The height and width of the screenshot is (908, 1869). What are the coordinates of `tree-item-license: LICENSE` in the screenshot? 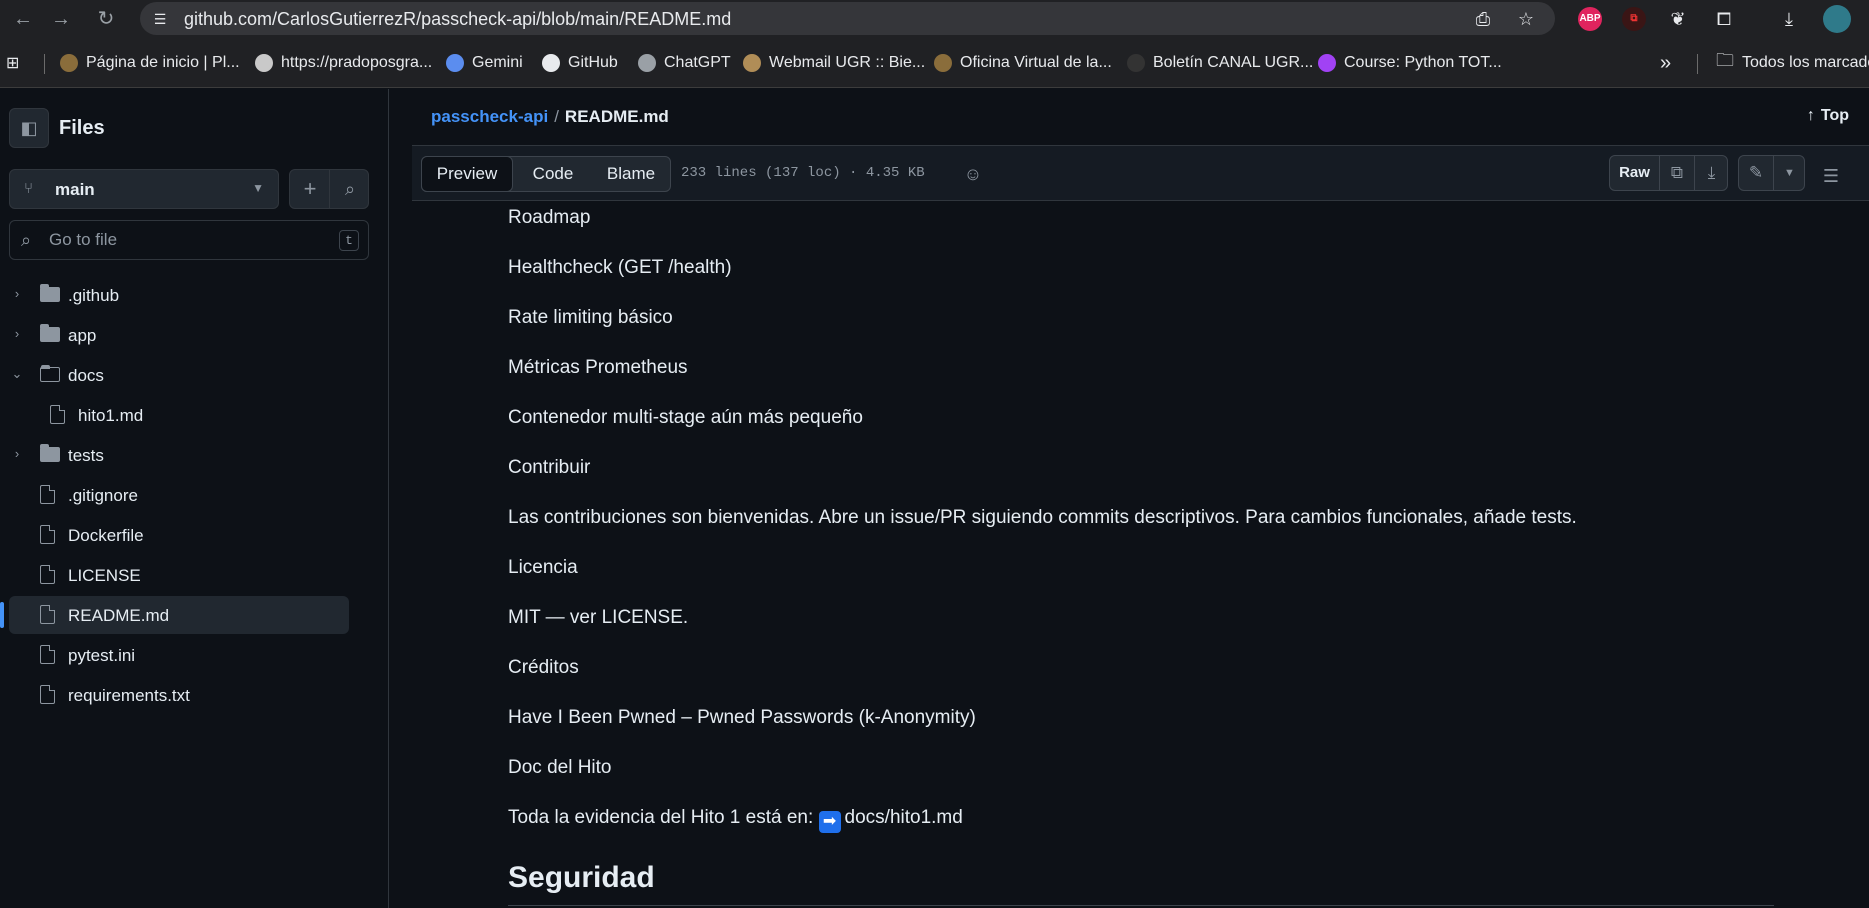 It's located at (179, 575).